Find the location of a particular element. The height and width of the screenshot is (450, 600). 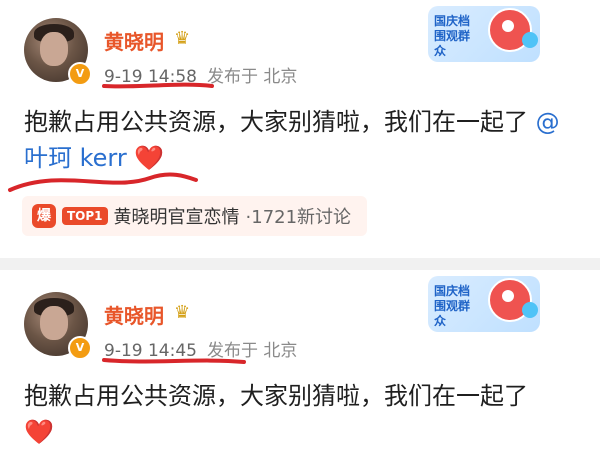

post-meta: 9-19 14:45 发布于 北京 is located at coordinates (200, 348).